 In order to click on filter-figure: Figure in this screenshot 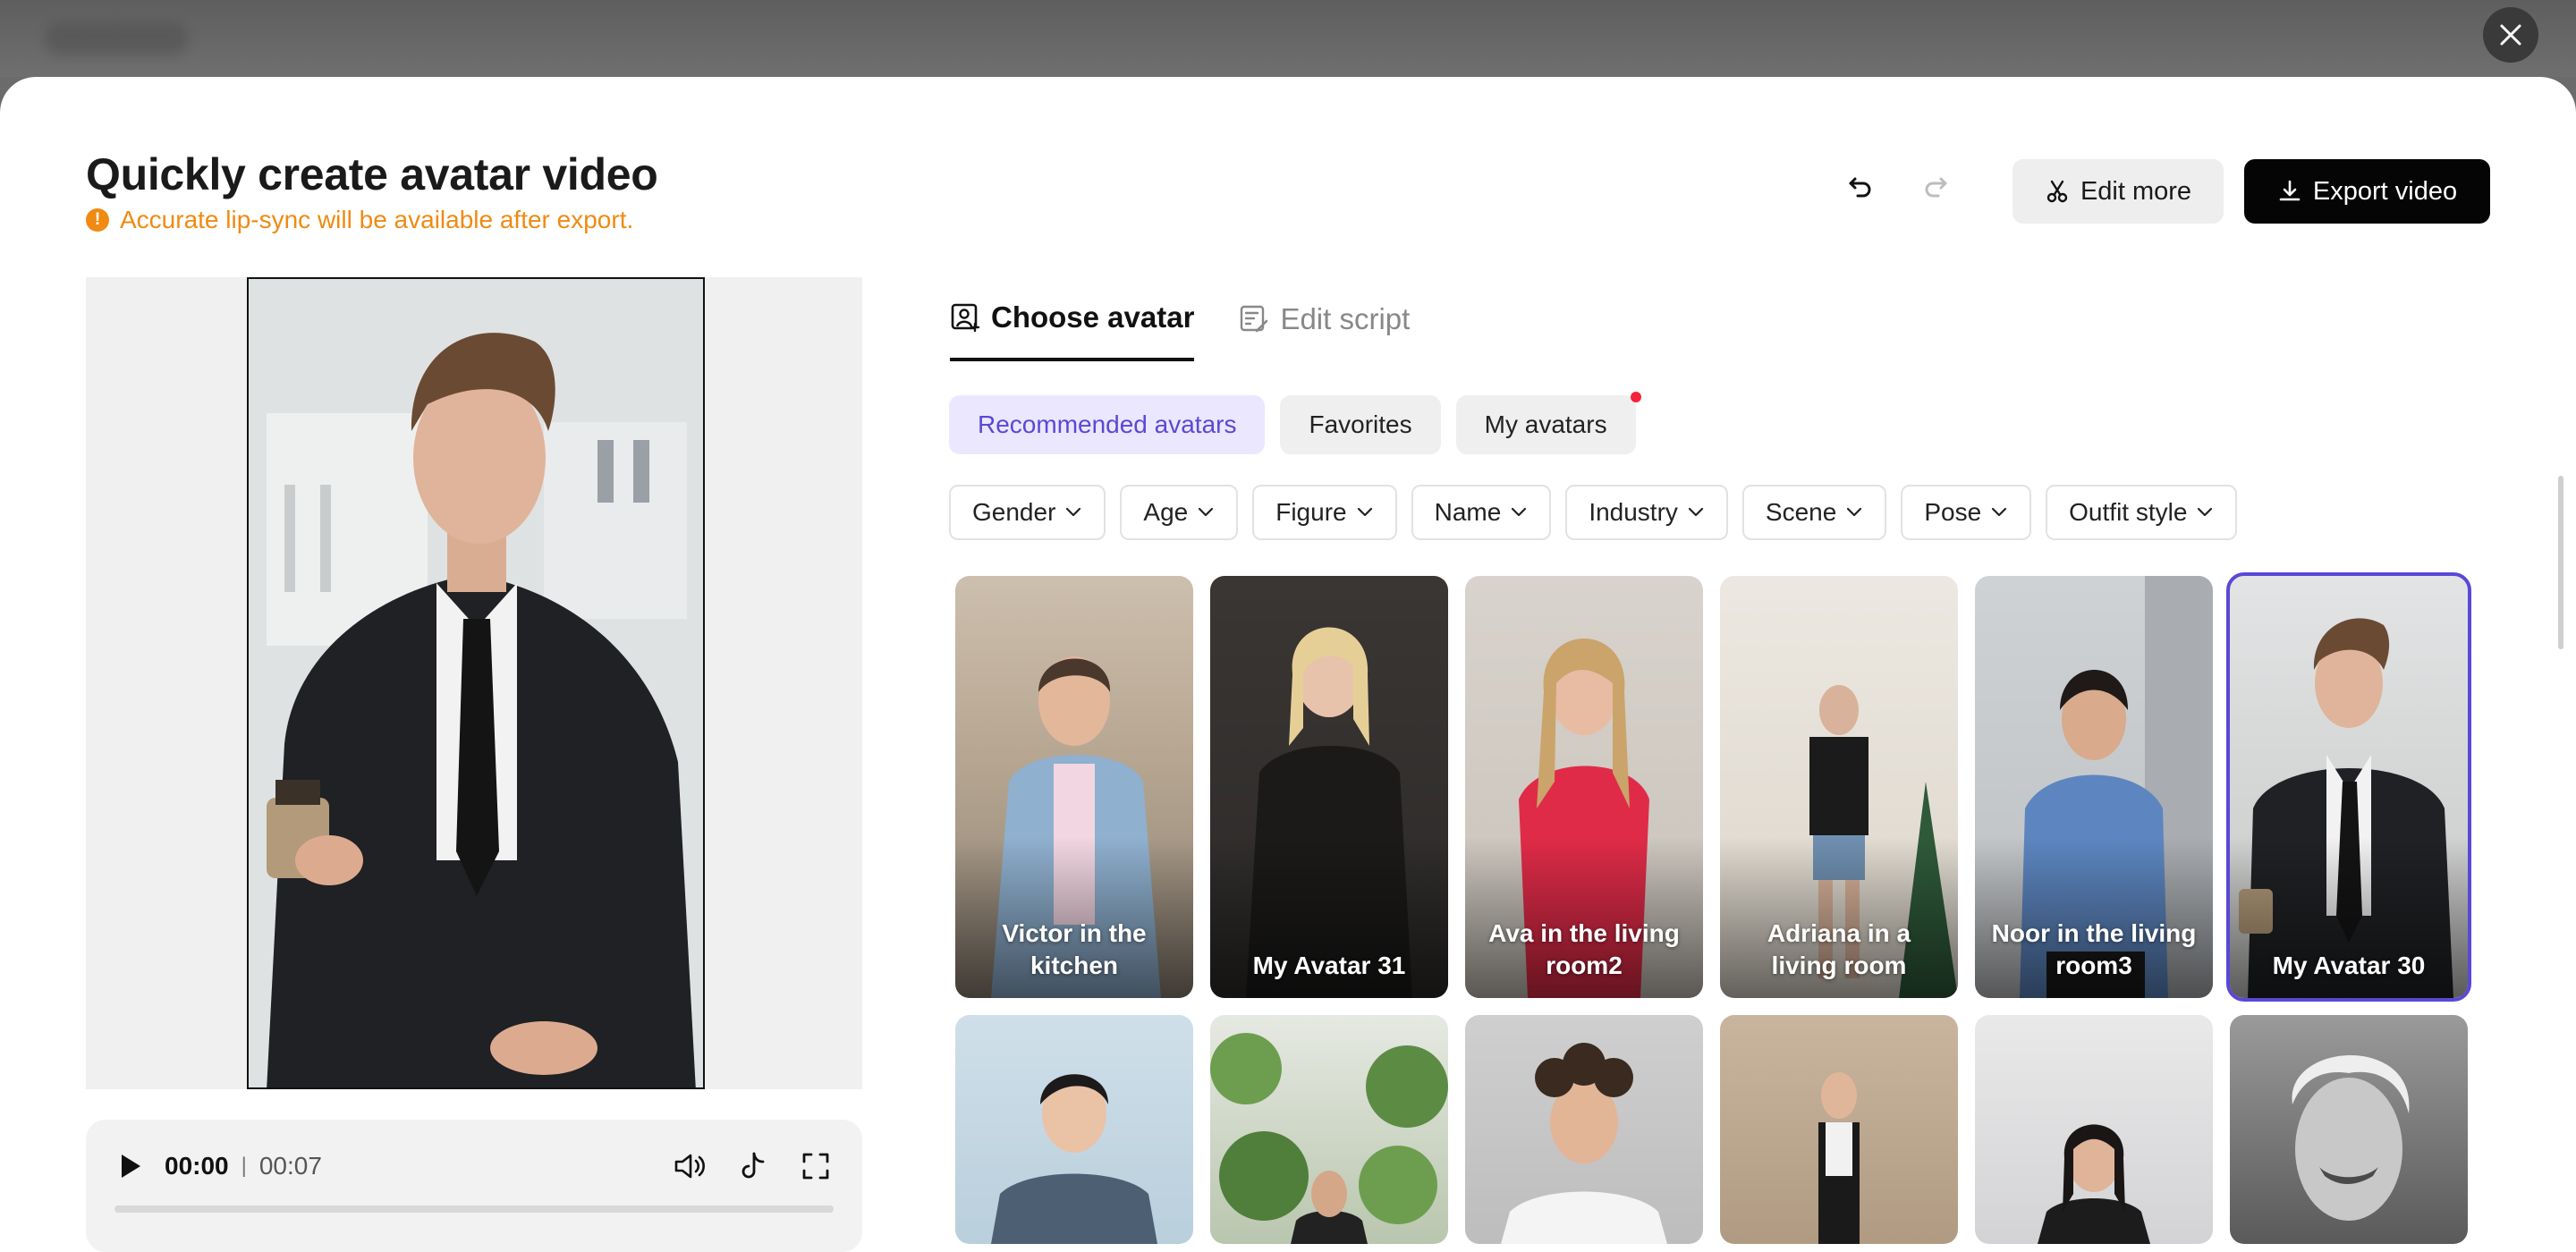, I will do `click(1324, 512)`.